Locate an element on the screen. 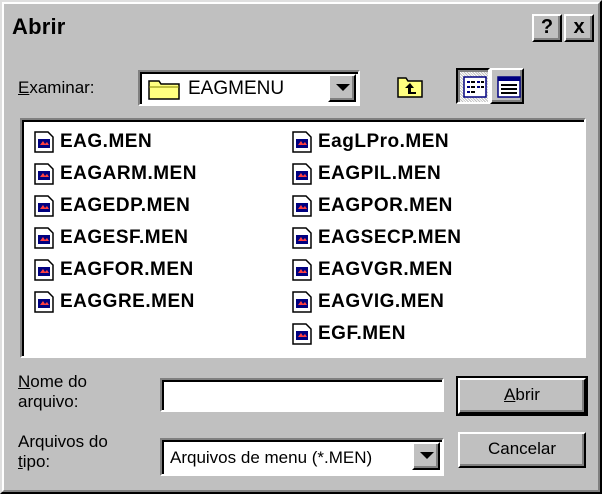 The width and height of the screenshot is (602, 494). list-view-button is located at coordinates (473, 86).